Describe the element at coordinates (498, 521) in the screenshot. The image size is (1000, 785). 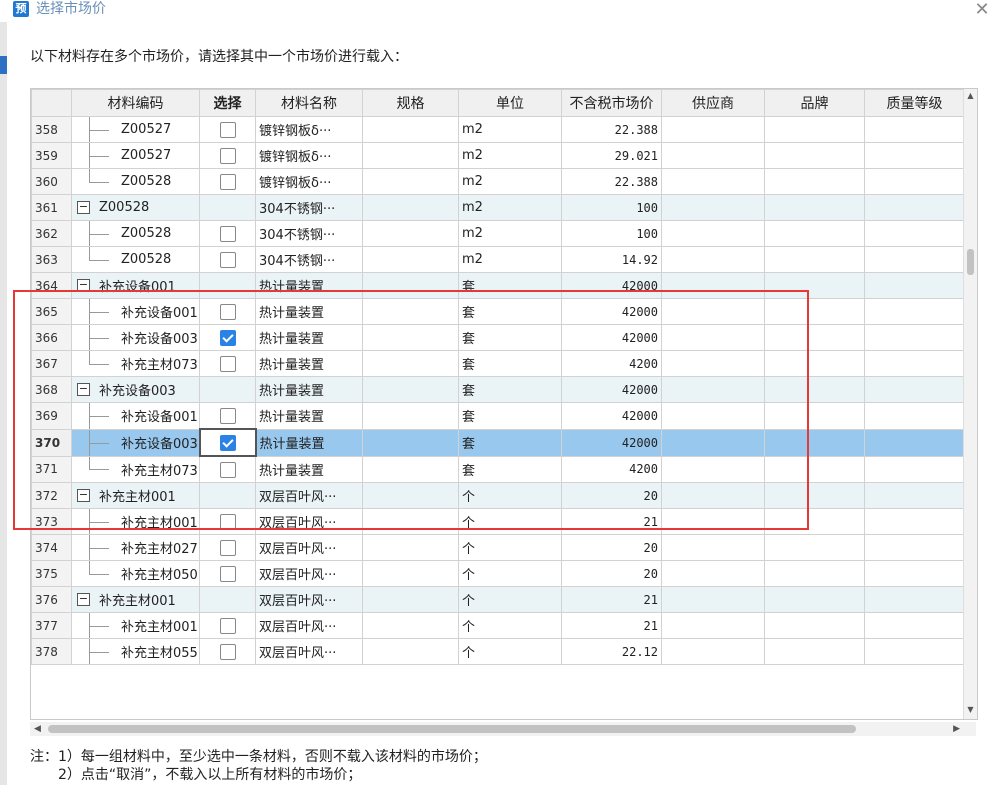
I see `table-row: 373 补充主材001 双层百叶风··· 个 21` at that location.